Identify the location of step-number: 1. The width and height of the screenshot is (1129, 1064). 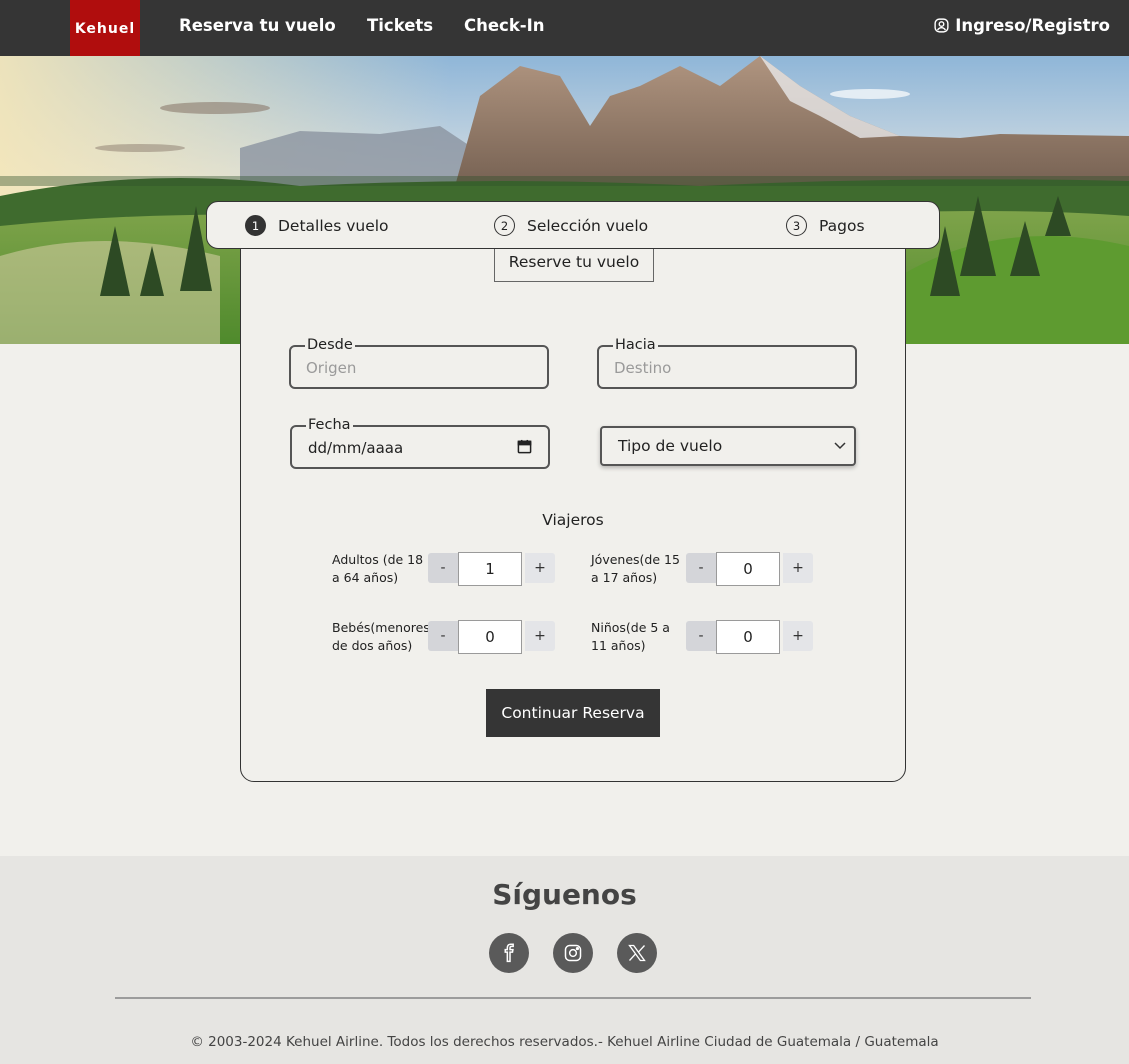
(255, 225).